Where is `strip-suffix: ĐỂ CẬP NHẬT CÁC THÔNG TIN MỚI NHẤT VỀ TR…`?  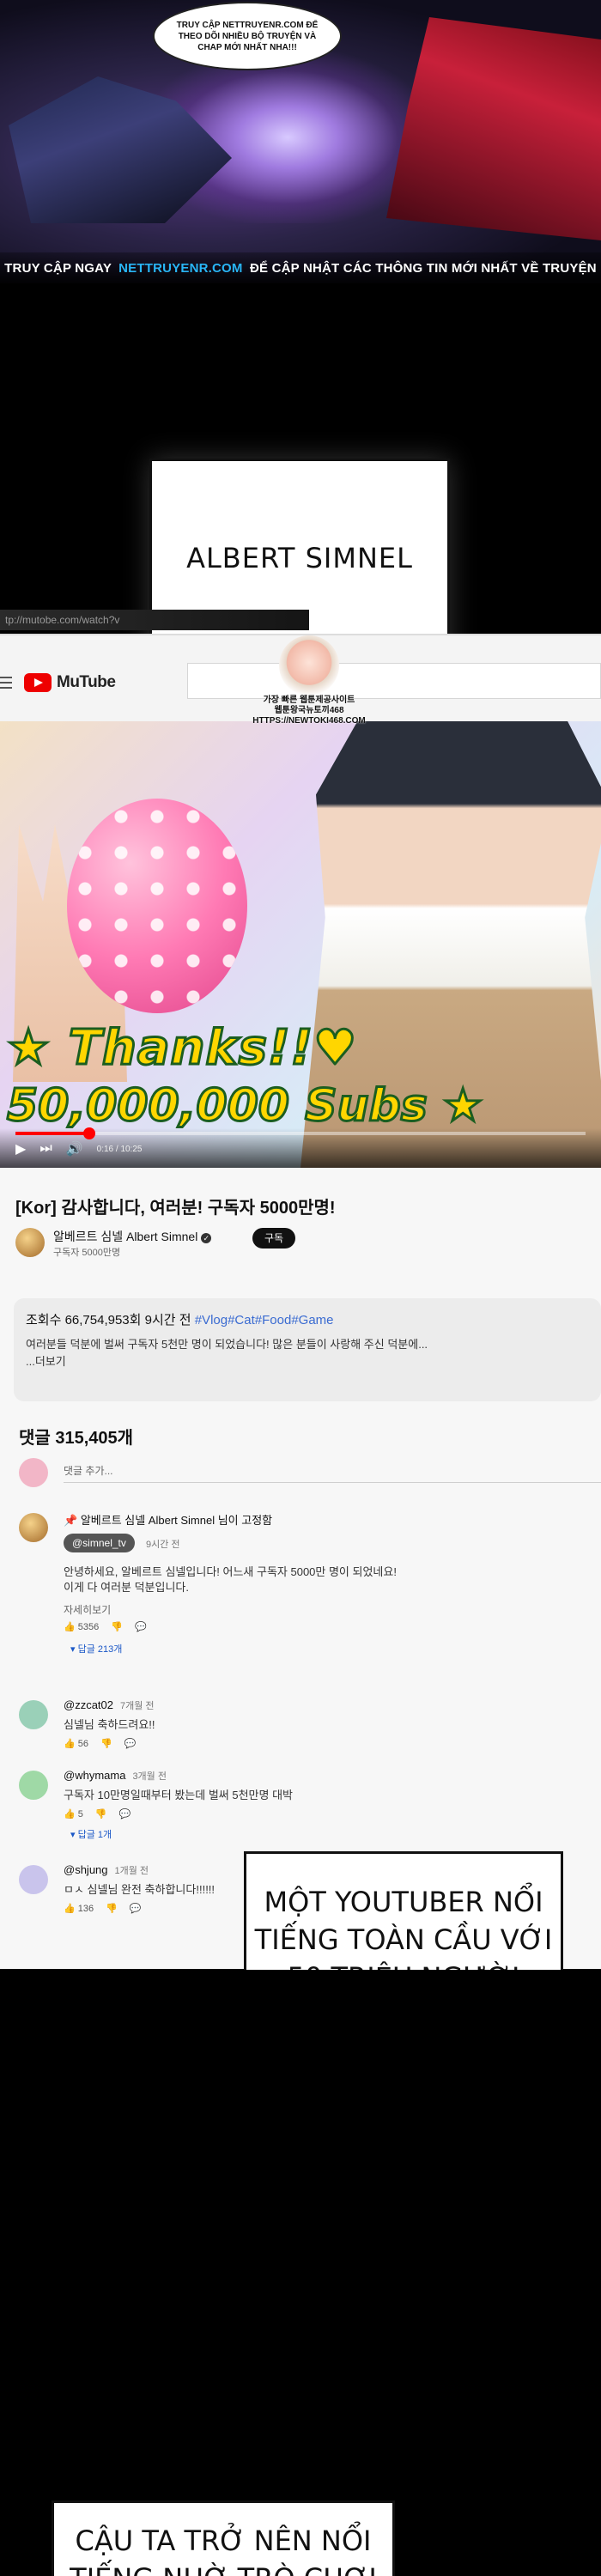 strip-suffix: ĐỂ CẬP NHẬT CÁC THÔNG TIN MỚI NHẤT VỀ TR… is located at coordinates (423, 268).